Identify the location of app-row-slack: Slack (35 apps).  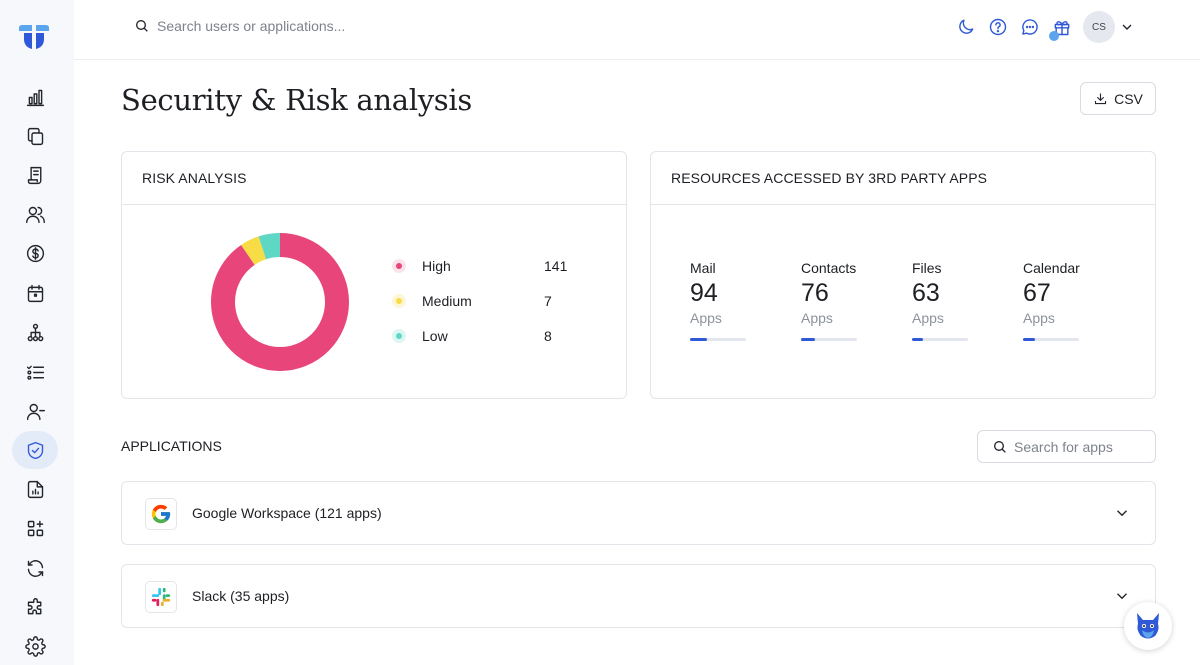
(638, 596).